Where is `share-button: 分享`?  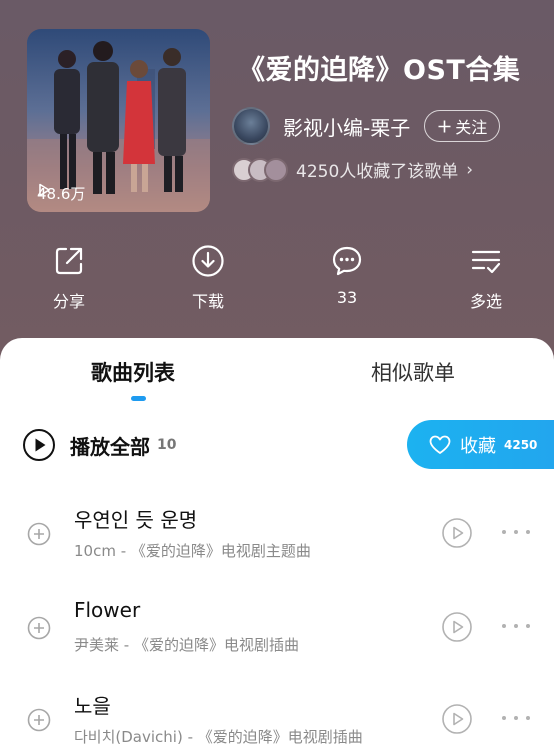
share-button: 分享 is located at coordinates (69, 278).